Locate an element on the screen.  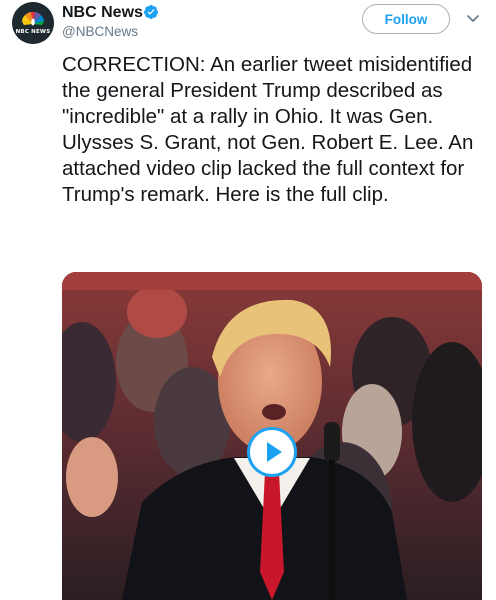
avatar-wordmark: NBC NEWS is located at coordinates (33, 32).